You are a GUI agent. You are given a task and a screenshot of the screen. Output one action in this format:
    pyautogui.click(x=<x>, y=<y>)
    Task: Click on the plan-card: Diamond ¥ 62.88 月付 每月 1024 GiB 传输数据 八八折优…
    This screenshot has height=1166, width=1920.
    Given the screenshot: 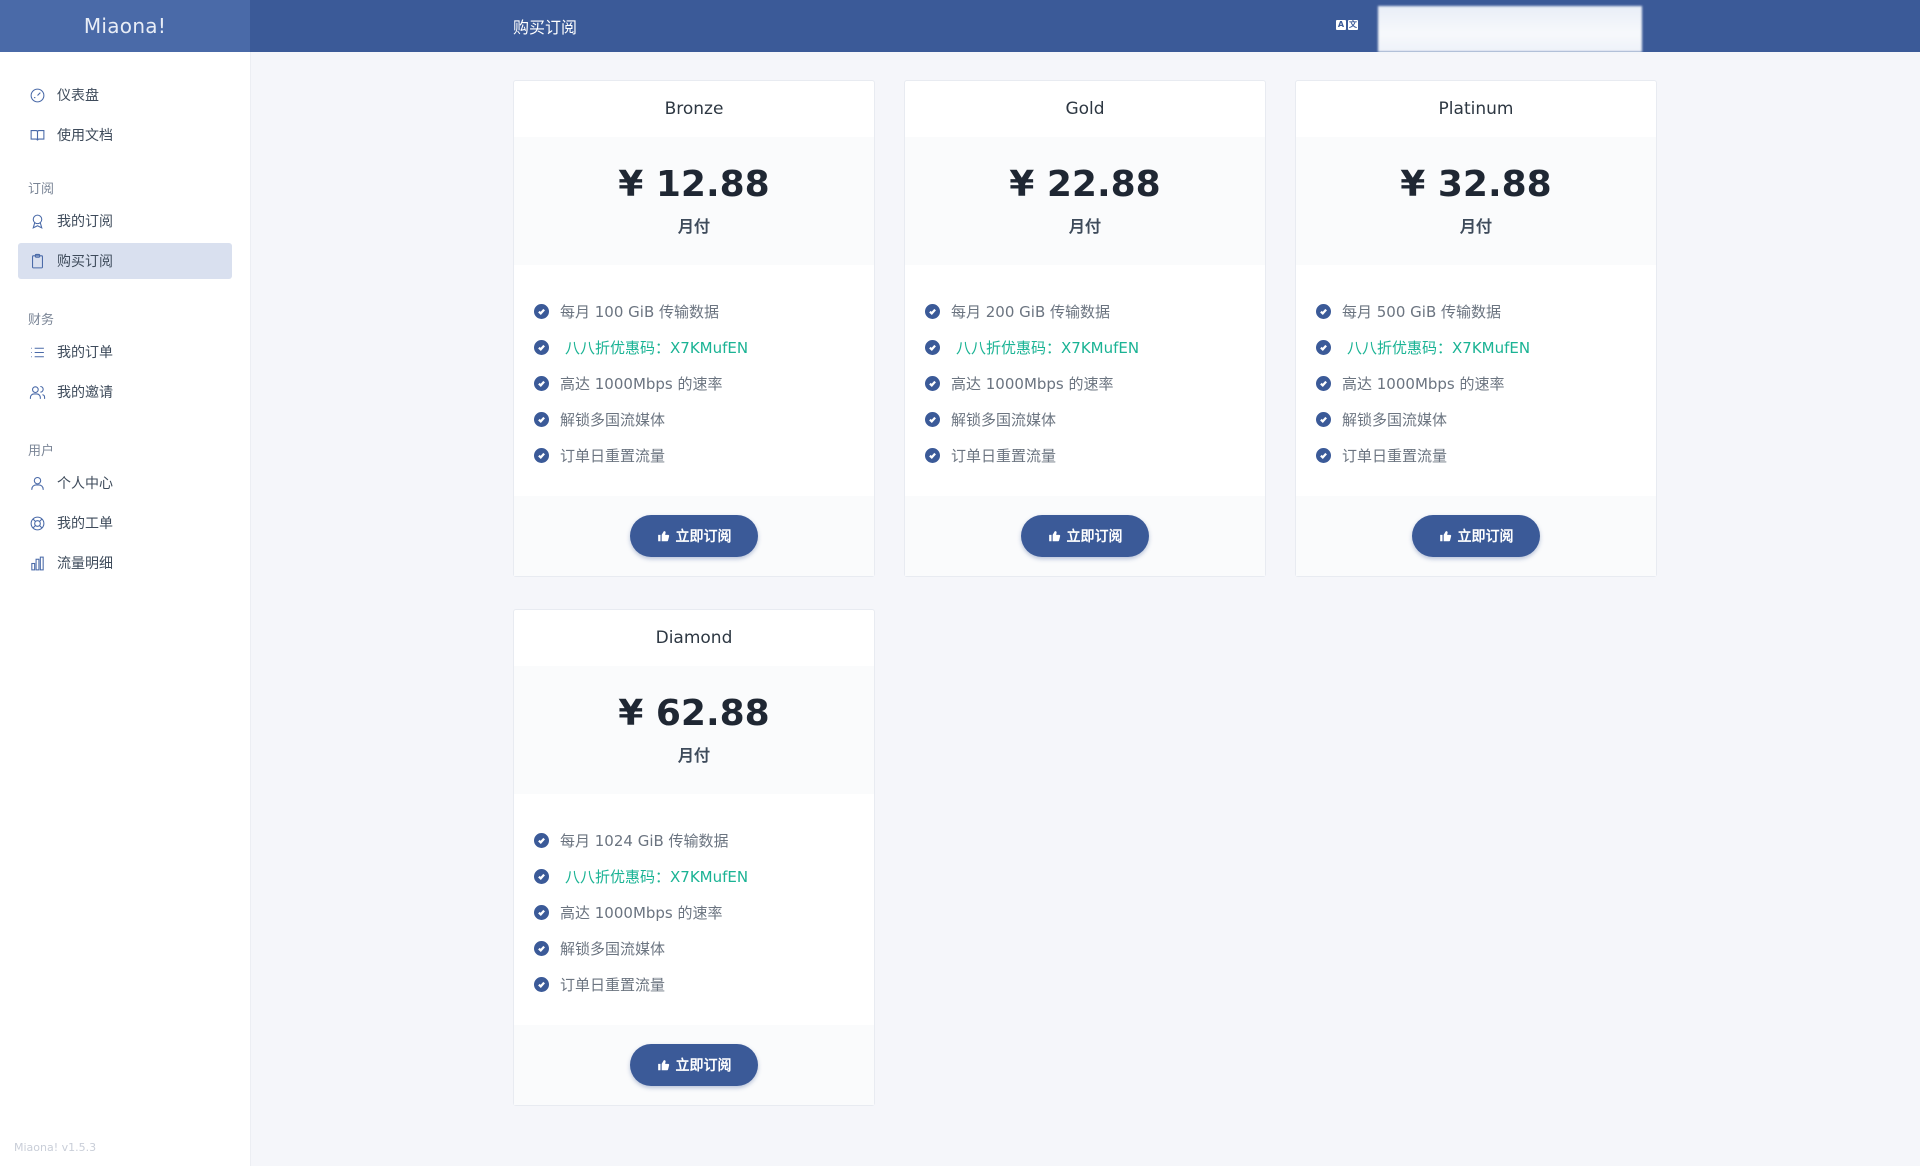 What is the action you would take?
    pyautogui.click(x=694, y=857)
    